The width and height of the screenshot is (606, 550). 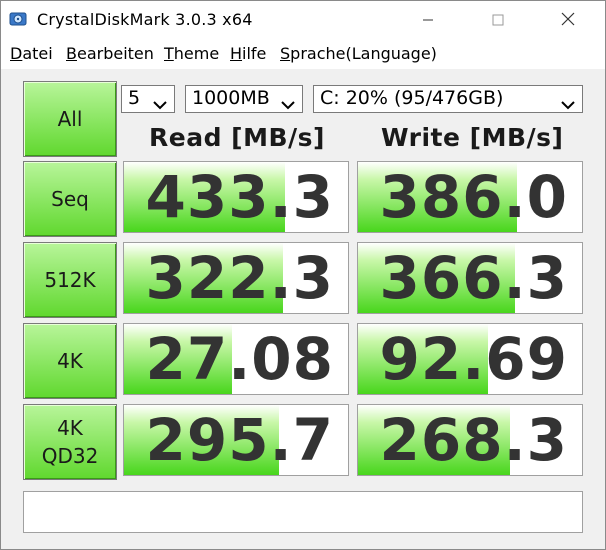 I want to click on run-all-button: All, so click(x=70, y=119).